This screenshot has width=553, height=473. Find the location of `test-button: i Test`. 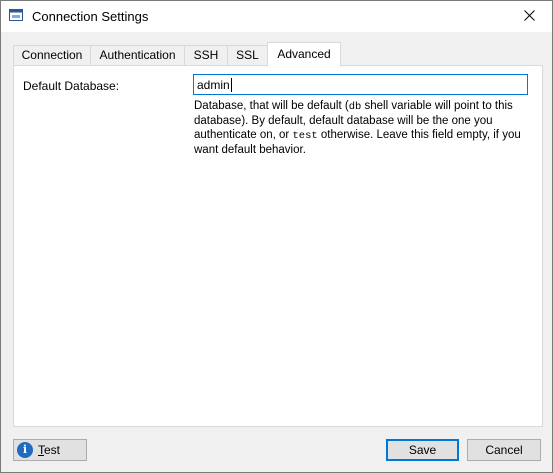

test-button: i Test is located at coordinates (50, 450).